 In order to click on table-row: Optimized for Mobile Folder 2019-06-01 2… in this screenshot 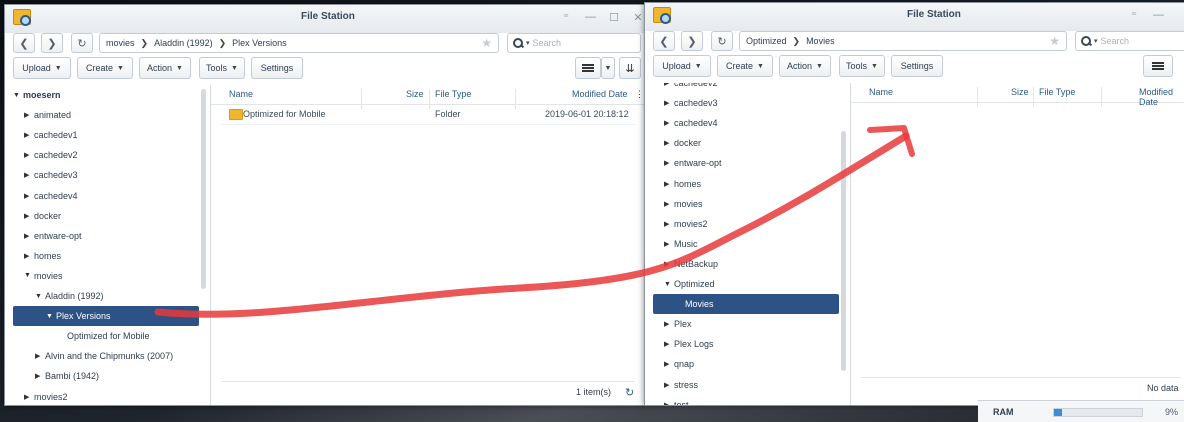, I will do `click(428, 115)`.